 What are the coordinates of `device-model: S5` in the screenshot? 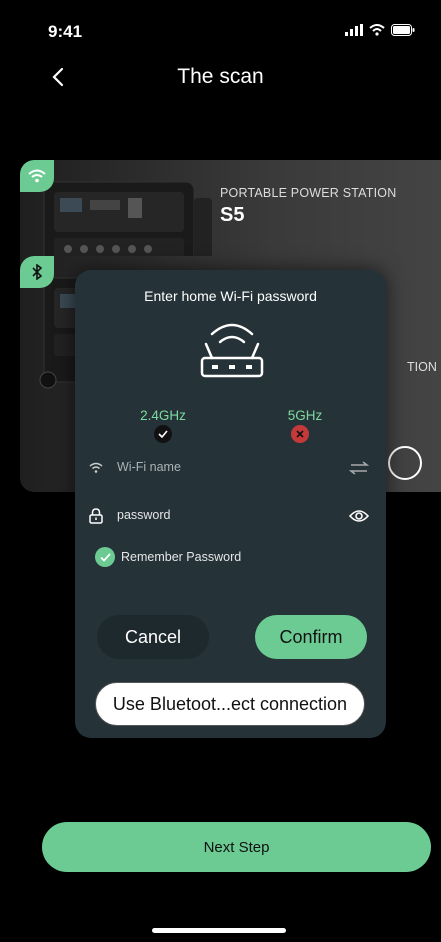 It's located at (232, 215).